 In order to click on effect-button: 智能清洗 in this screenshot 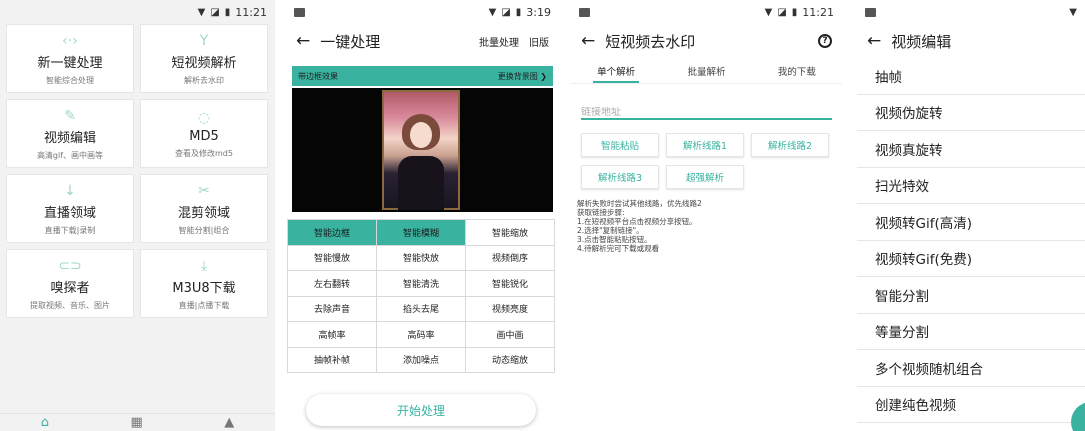, I will do `click(421, 283)`.